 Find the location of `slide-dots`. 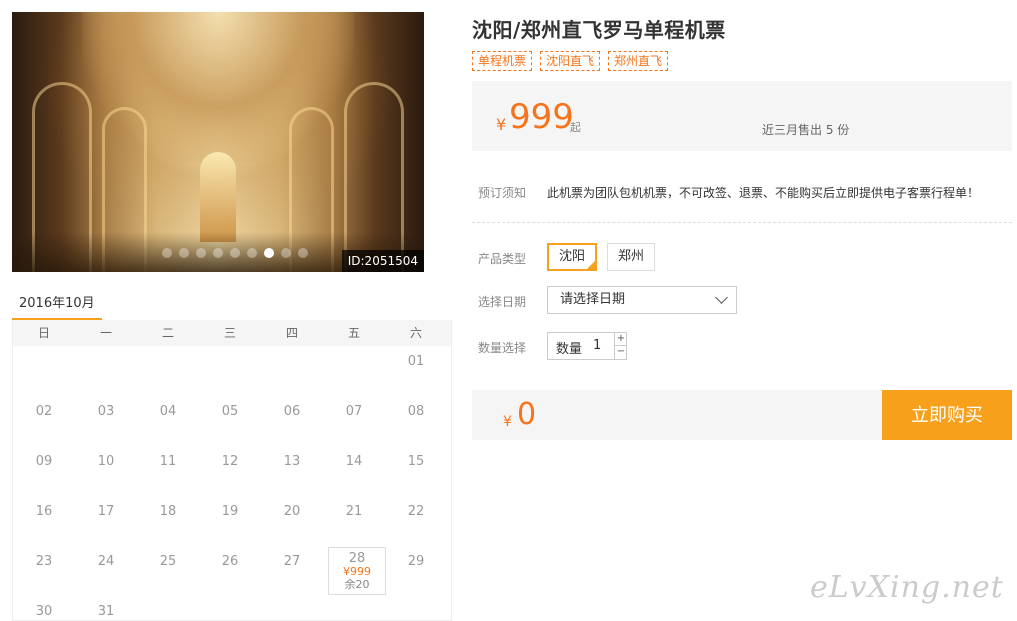

slide-dots is located at coordinates (235, 253).